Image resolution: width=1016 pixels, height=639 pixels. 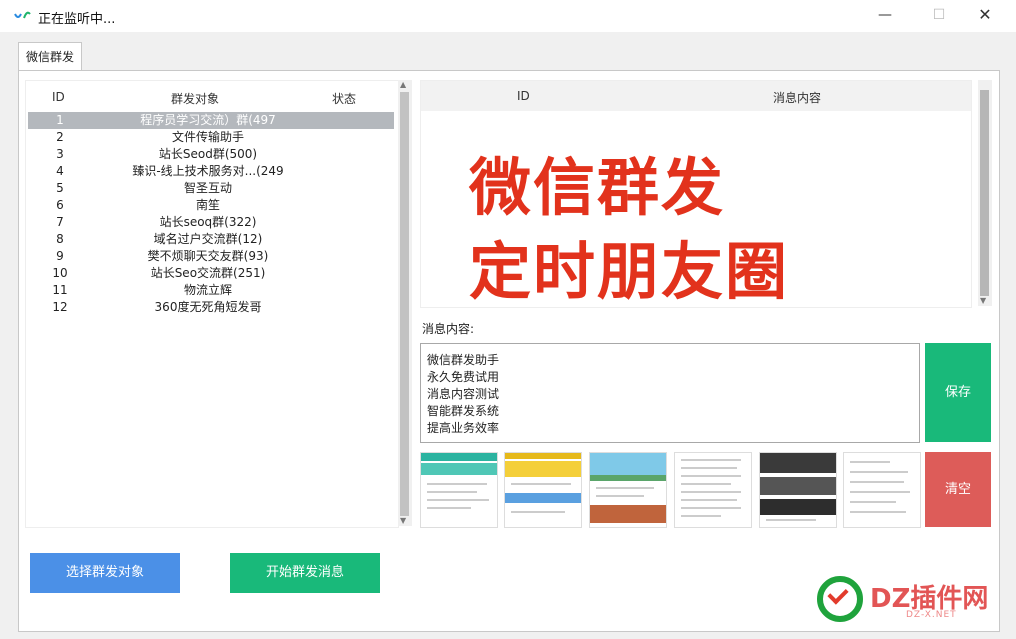 I want to click on table-row: 5 智圣互动, so click(x=211, y=188).